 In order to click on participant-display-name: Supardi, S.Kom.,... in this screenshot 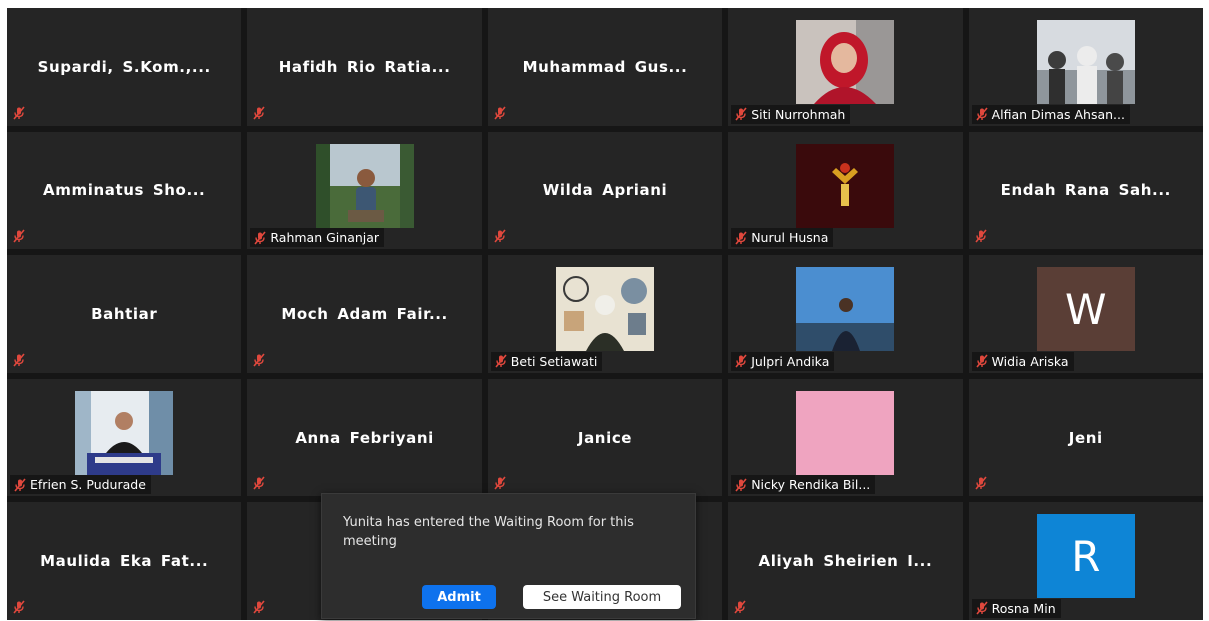, I will do `click(124, 66)`.